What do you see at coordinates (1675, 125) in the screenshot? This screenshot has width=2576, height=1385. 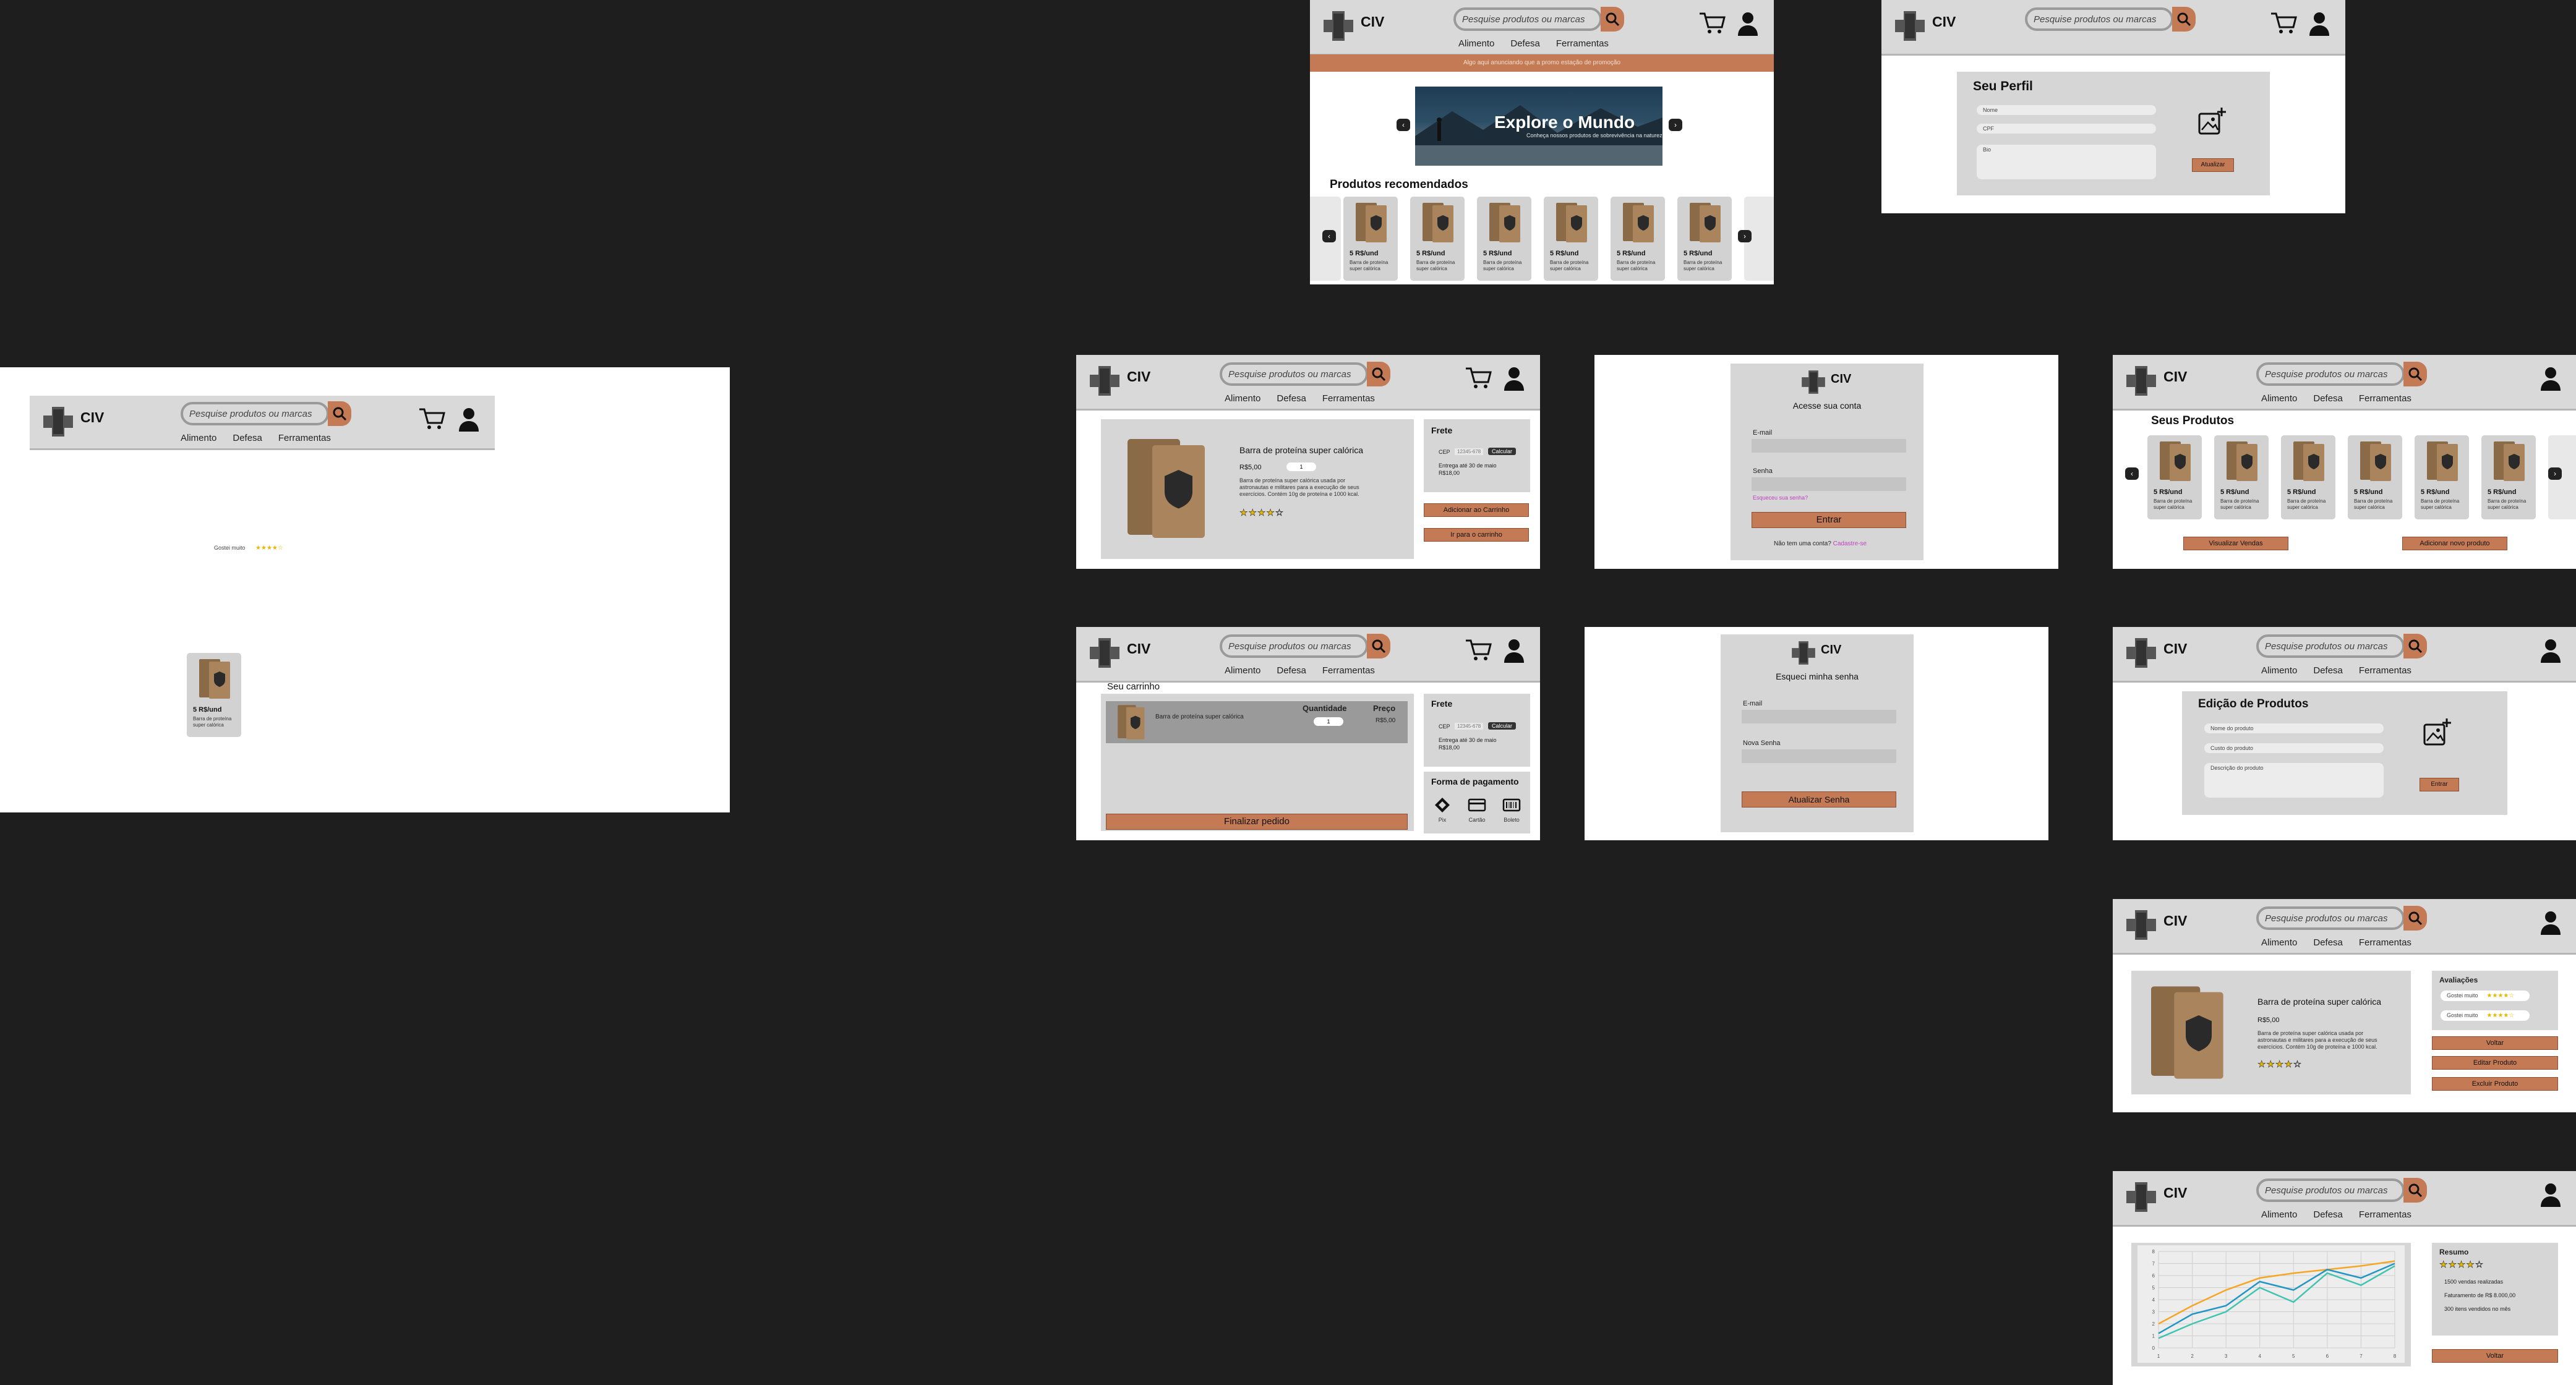 I see `banner-next-button: ›` at bounding box center [1675, 125].